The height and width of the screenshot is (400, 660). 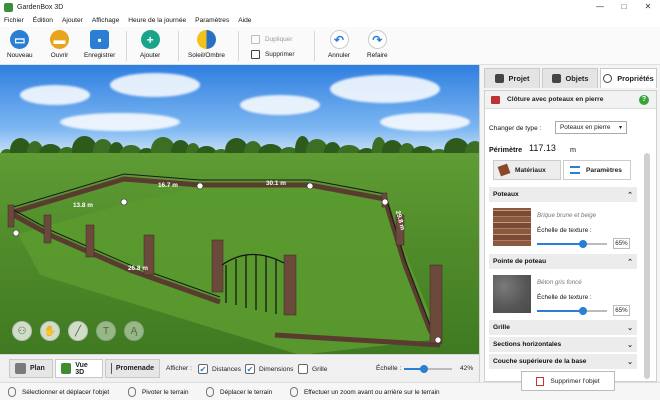 I want to click on add-label: Ajouter, so click(x=150, y=55).